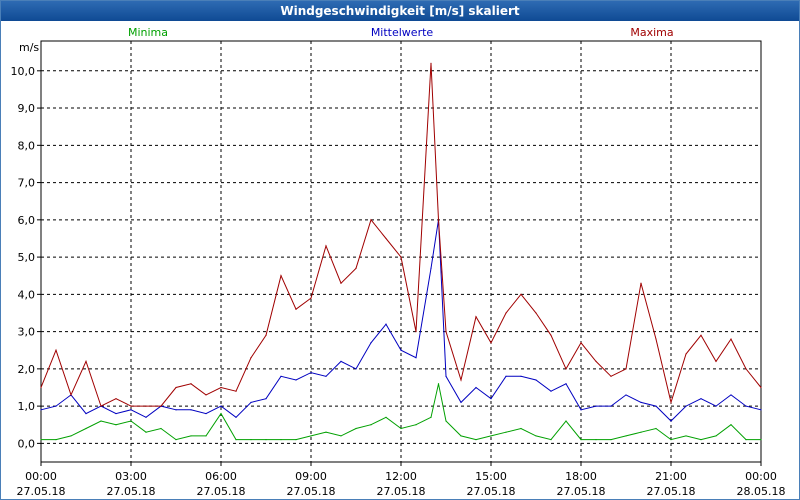 Image resolution: width=800 pixels, height=500 pixels. I want to click on y-axis-label: m/s, so click(29, 47).